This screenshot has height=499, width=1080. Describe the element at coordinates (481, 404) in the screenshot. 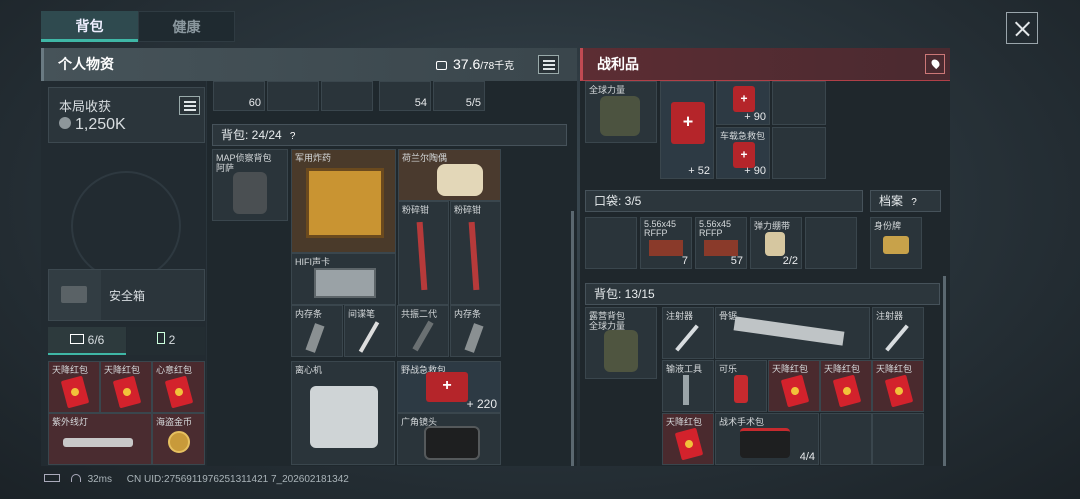

I see `medkit-count: + 220` at that location.